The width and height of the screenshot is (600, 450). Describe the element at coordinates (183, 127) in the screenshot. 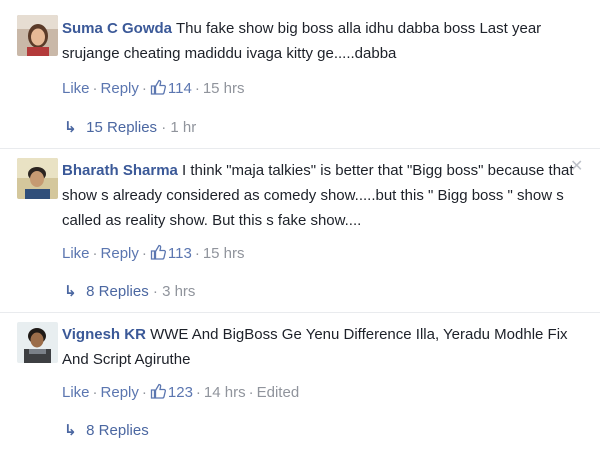

I see `replies-time: 1 hr` at that location.